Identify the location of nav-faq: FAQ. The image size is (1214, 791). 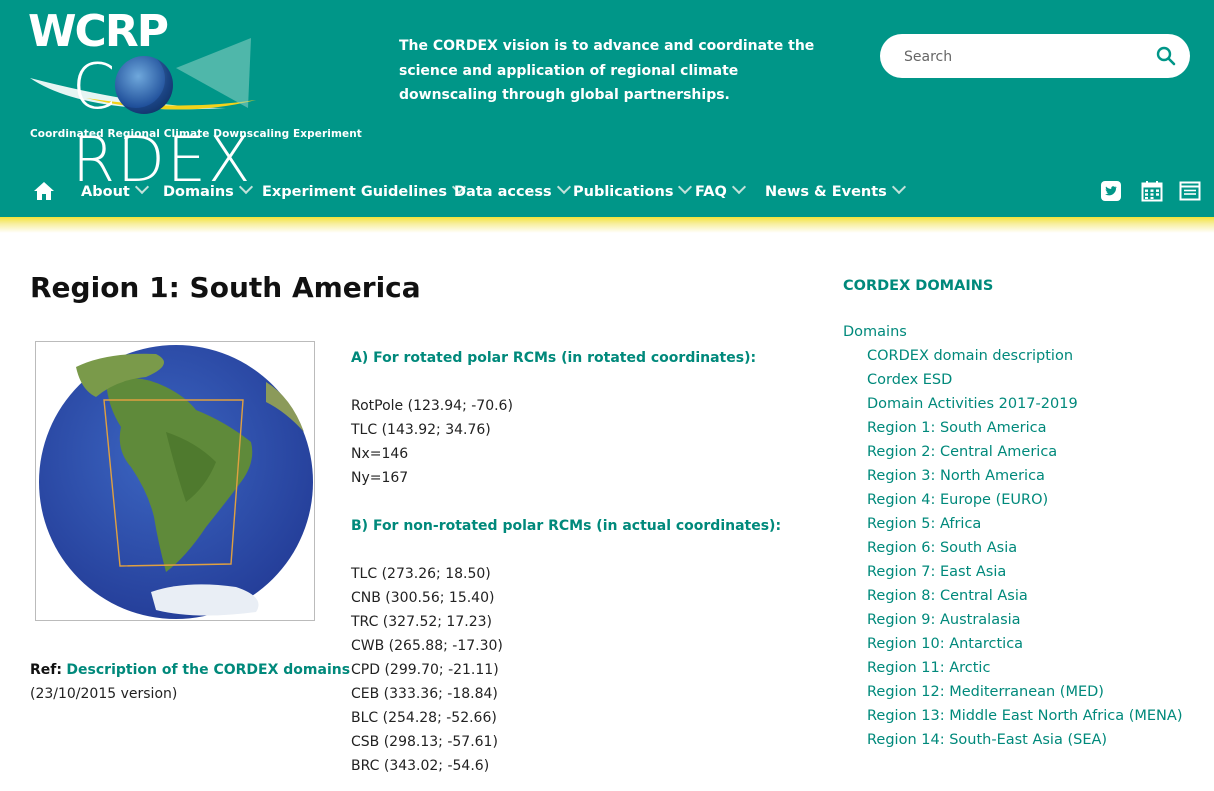
(720, 189).